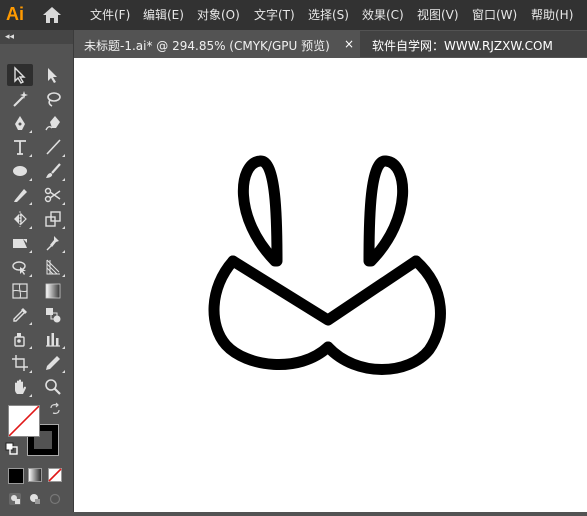  I want to click on gradient-tool-icon, so click(53, 291).